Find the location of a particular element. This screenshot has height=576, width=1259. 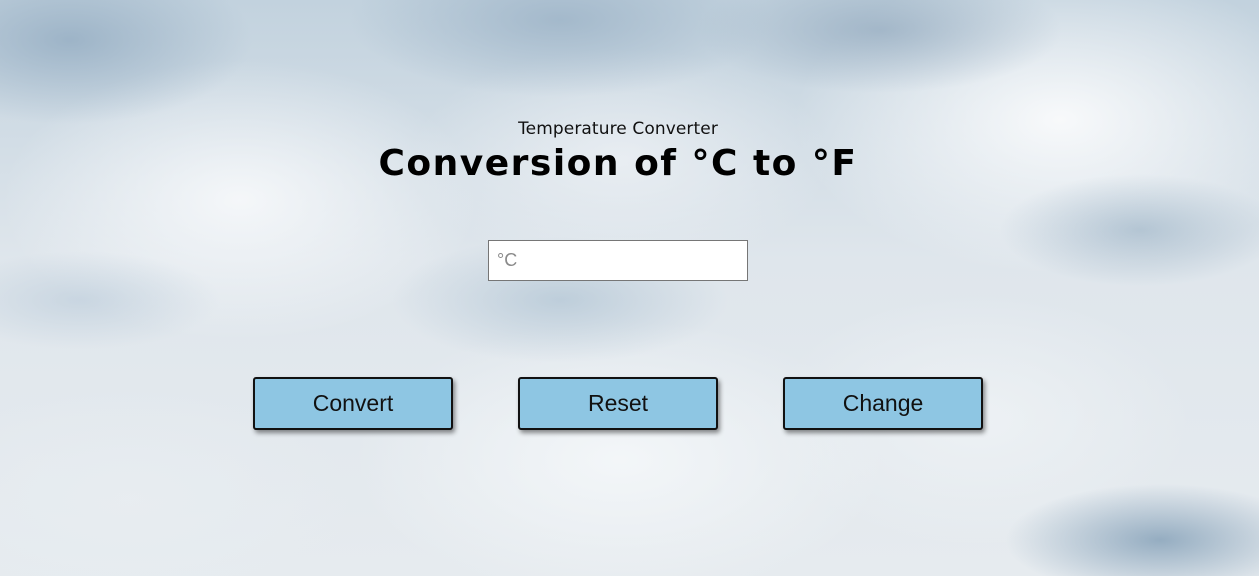

reset-button: Reset is located at coordinates (618, 403).